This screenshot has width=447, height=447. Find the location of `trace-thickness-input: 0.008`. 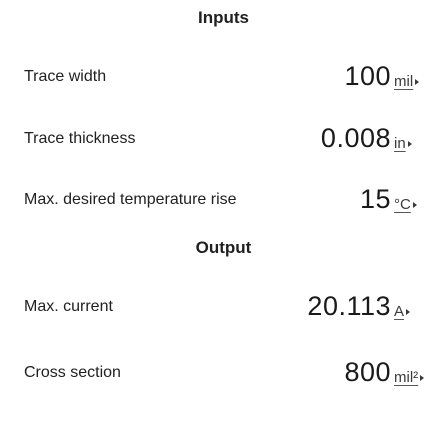

trace-thickness-input: 0.008 is located at coordinates (356, 138).